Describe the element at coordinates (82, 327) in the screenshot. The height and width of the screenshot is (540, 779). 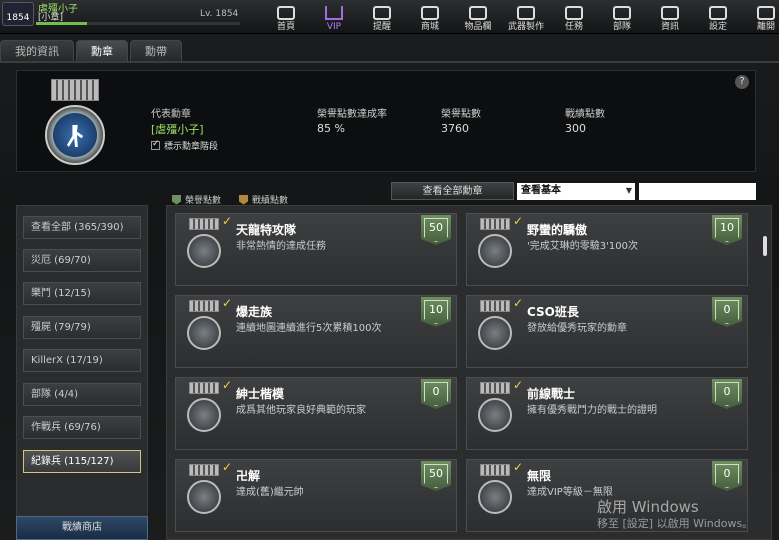
I see `category-zombie: 殭屍 (79/79)` at that location.